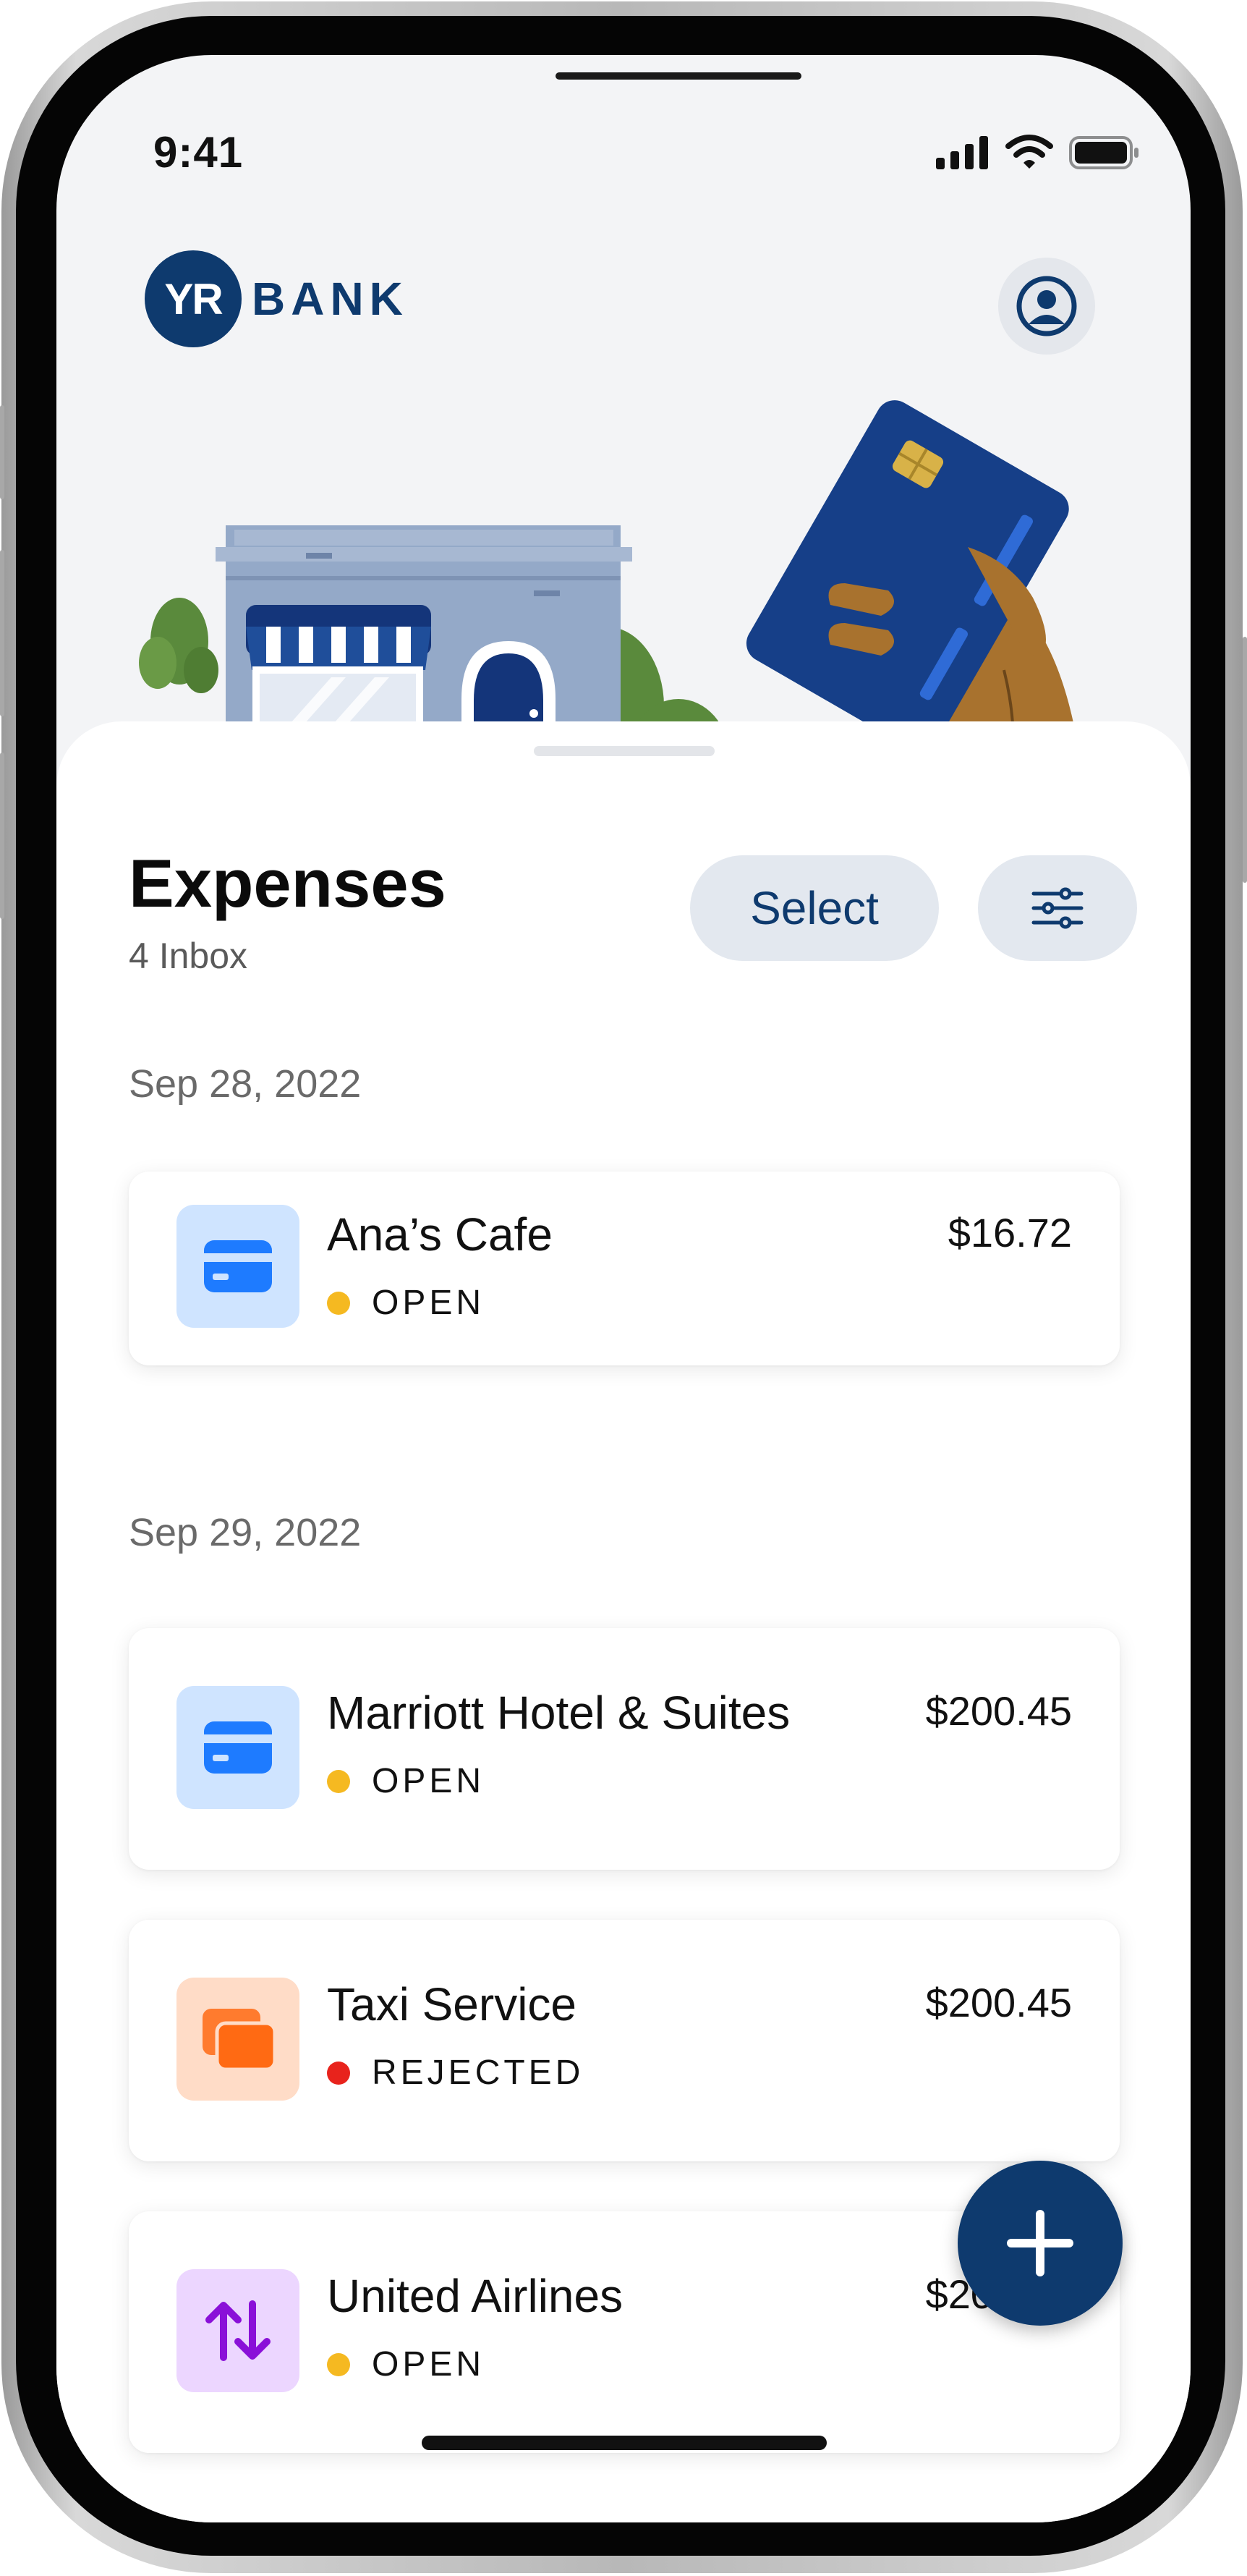 The width and height of the screenshot is (1247, 2576). What do you see at coordinates (330, 299) in the screenshot?
I see `logo-wordmark: BANK` at bounding box center [330, 299].